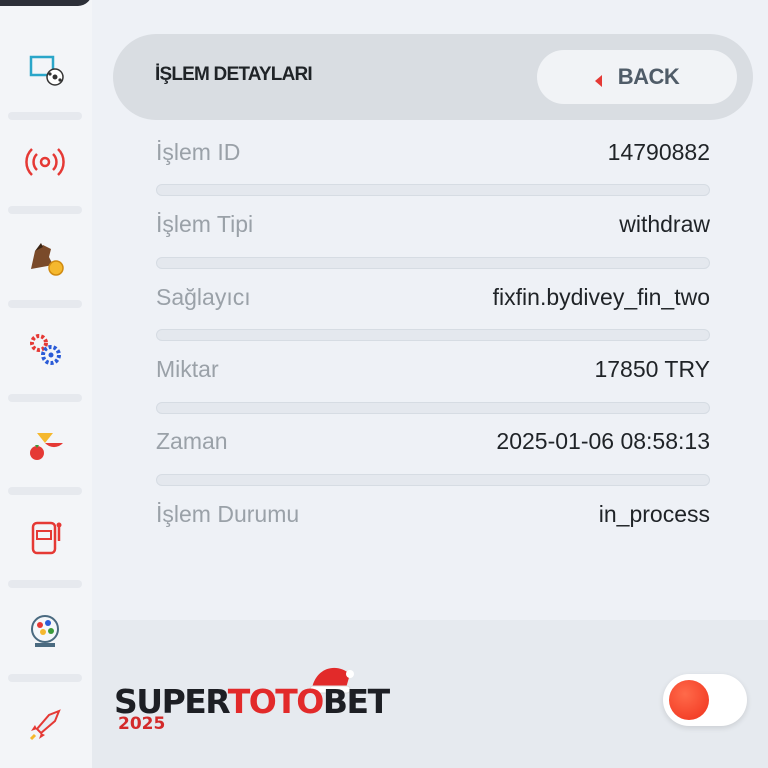 Image resolution: width=768 pixels, height=768 pixels. I want to click on page-title: İŞLEM DETAYLARI, so click(234, 74).